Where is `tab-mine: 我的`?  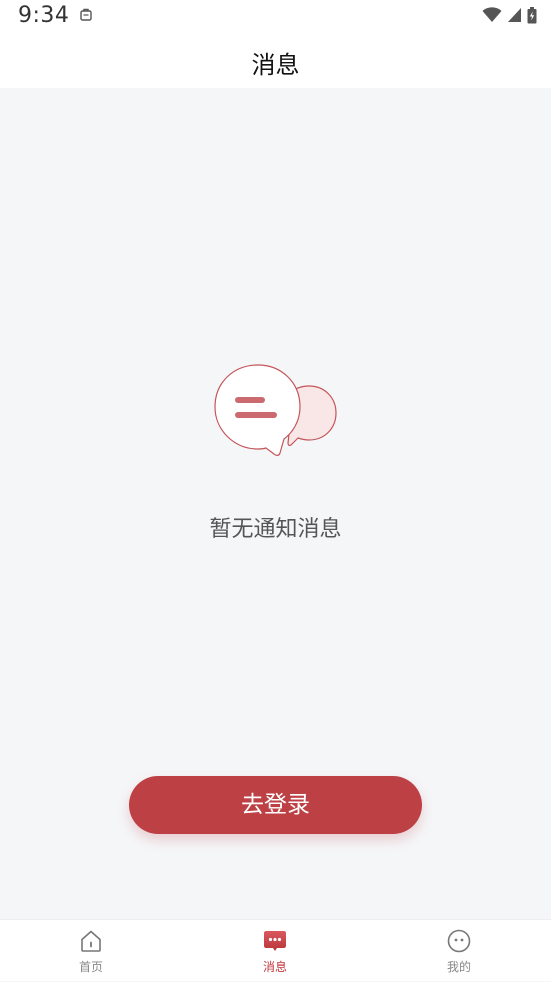 tab-mine: 我的 is located at coordinates (459, 951).